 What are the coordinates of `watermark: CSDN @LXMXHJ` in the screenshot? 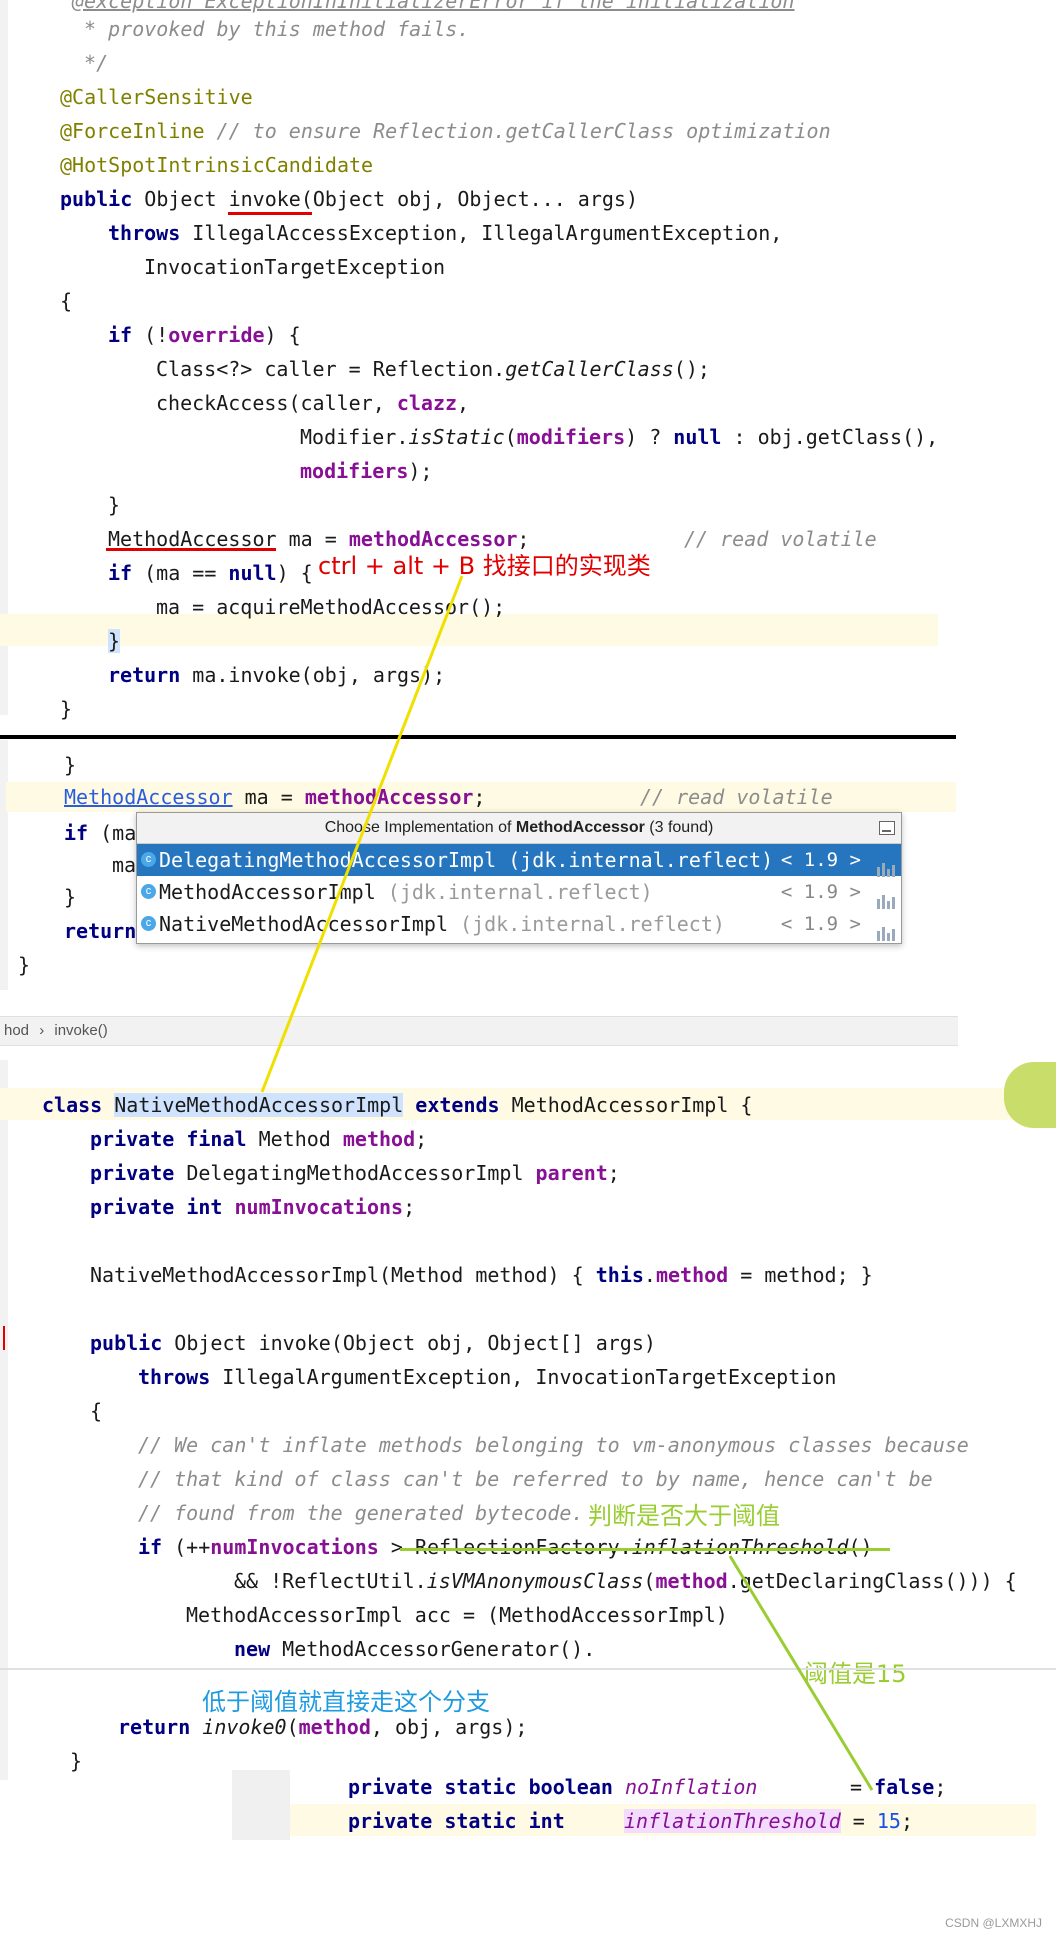 It's located at (993, 1923).